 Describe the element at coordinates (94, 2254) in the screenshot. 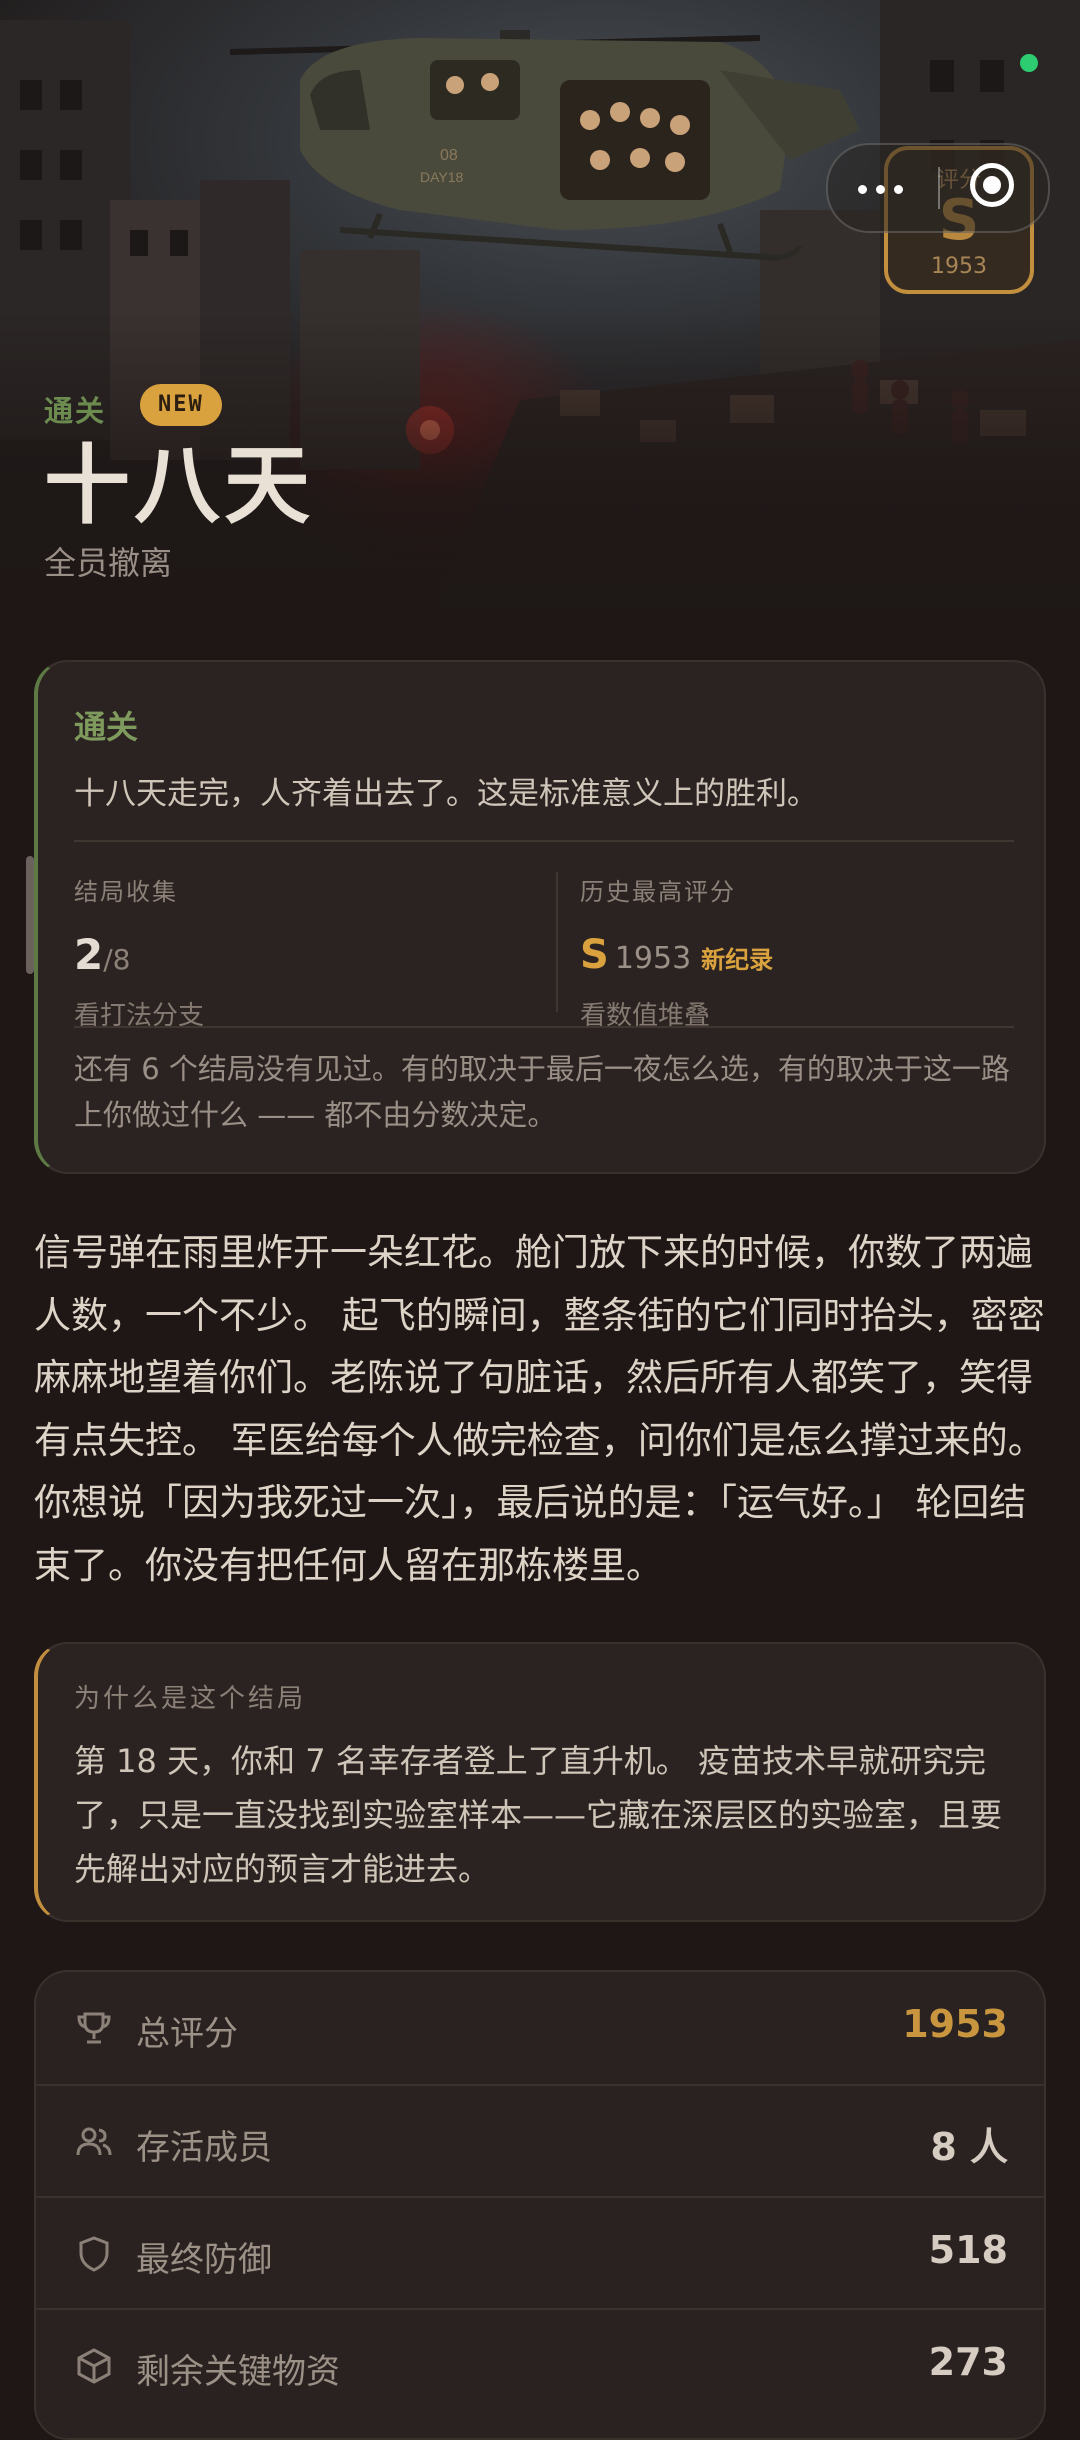

I see `shield-icon` at that location.